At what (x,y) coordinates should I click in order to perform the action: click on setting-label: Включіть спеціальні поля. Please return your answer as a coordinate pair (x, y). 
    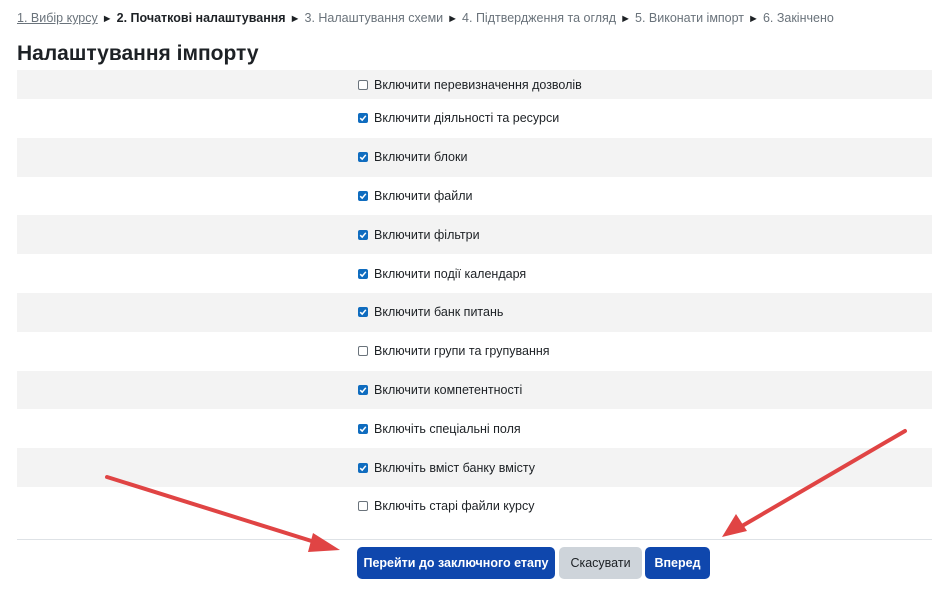
    Looking at the image, I should click on (447, 428).